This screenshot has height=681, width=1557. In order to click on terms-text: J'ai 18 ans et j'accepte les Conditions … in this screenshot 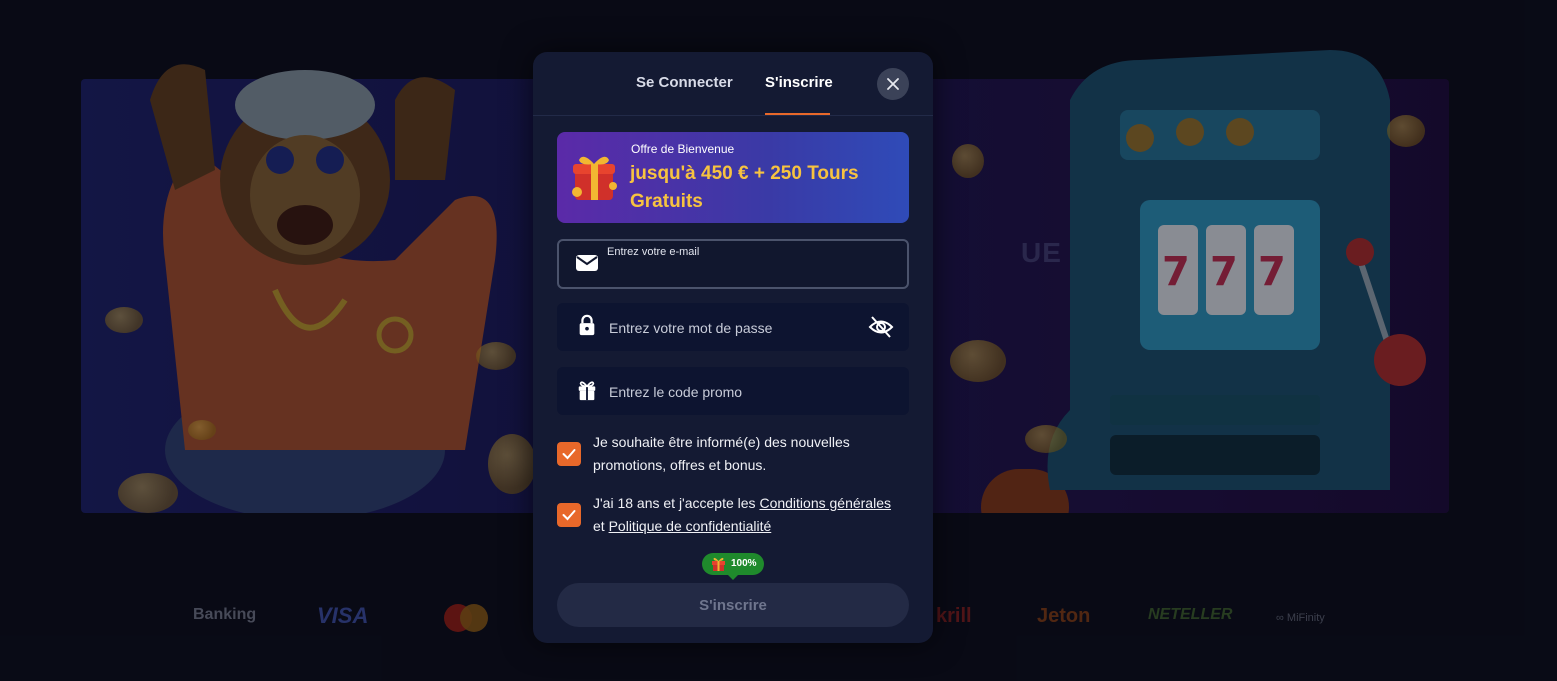, I will do `click(748, 515)`.